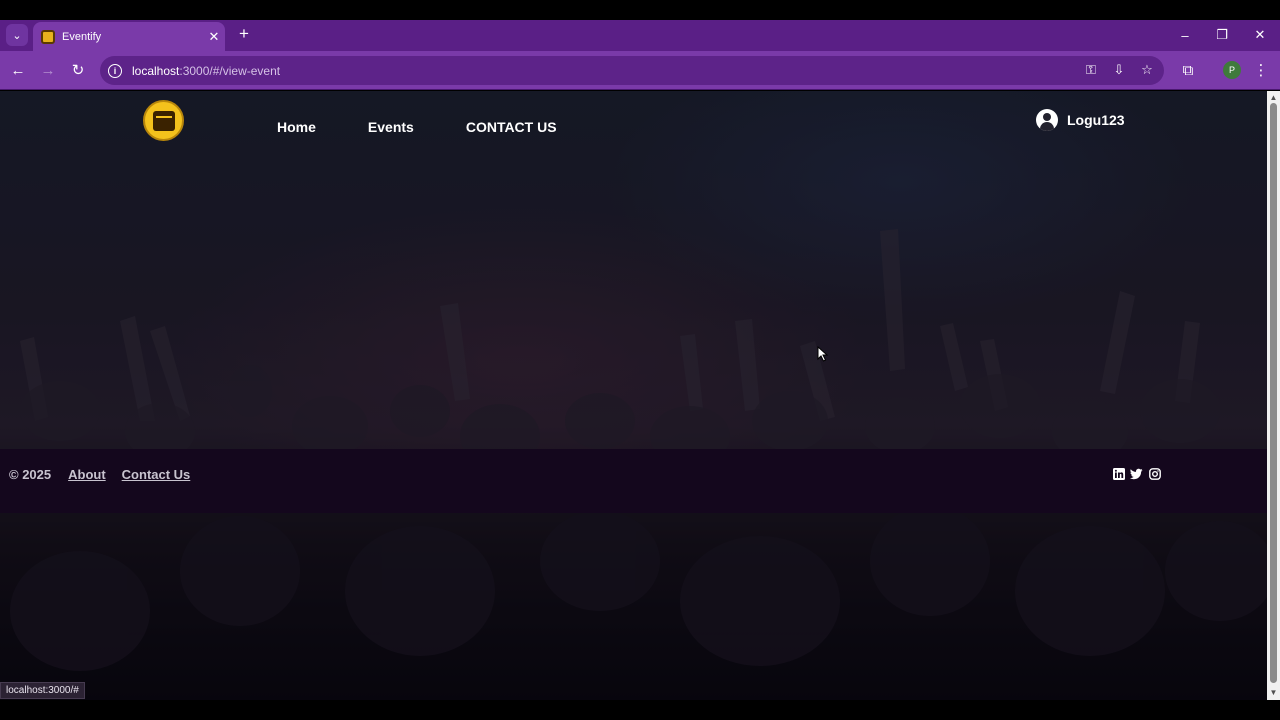 This screenshot has height=720, width=1280. Describe the element at coordinates (1232, 70) in the screenshot. I see `profile-avatar: P` at that location.